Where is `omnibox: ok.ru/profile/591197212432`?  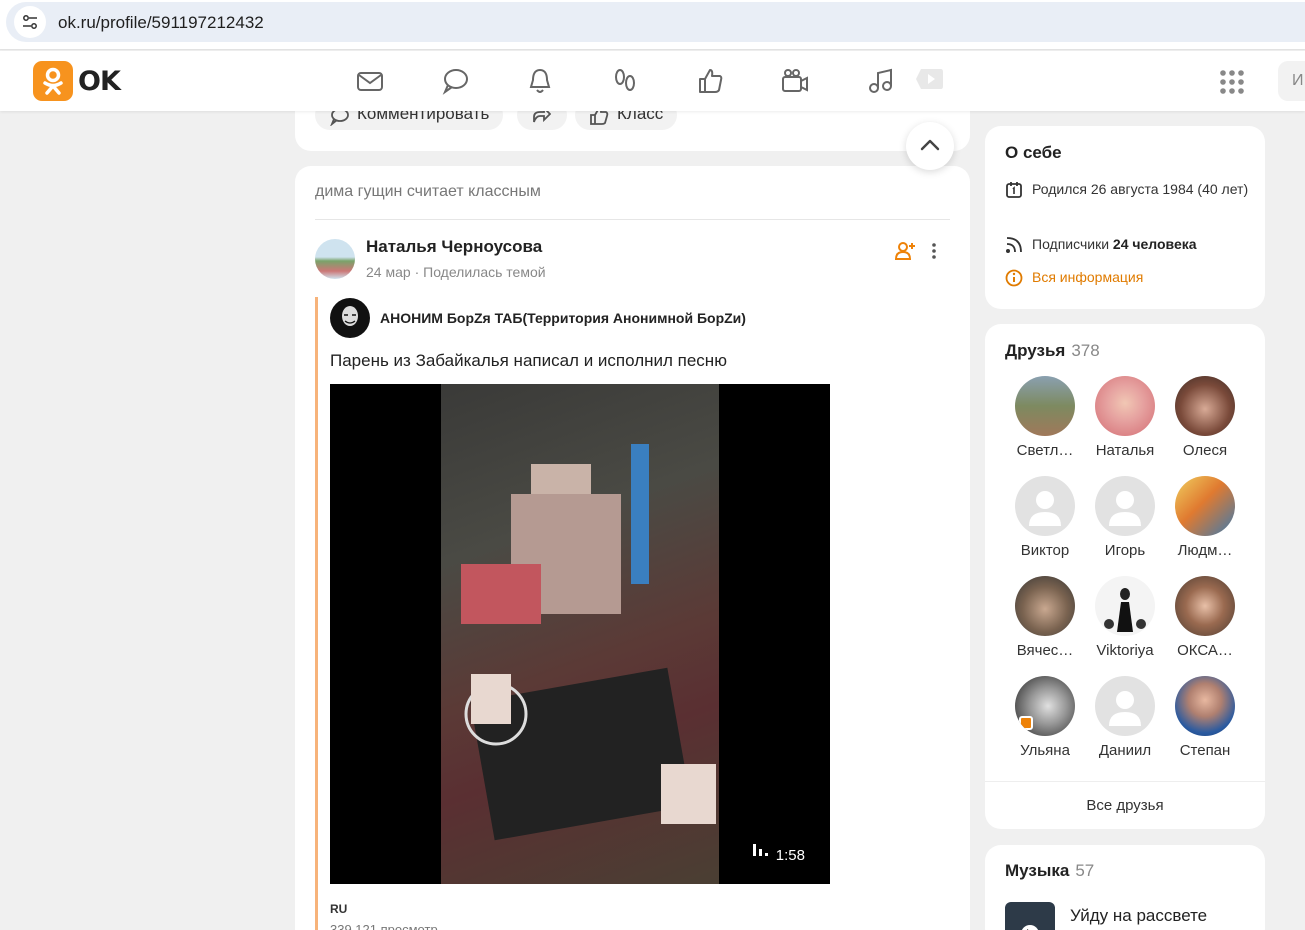 omnibox: ok.ru/profile/591197212432 is located at coordinates (655, 22).